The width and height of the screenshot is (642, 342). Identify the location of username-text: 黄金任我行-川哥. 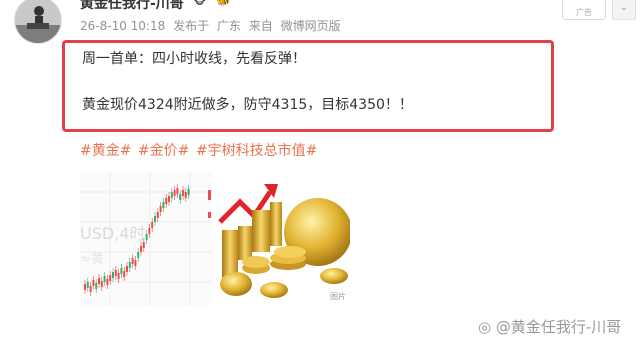
(132, 6).